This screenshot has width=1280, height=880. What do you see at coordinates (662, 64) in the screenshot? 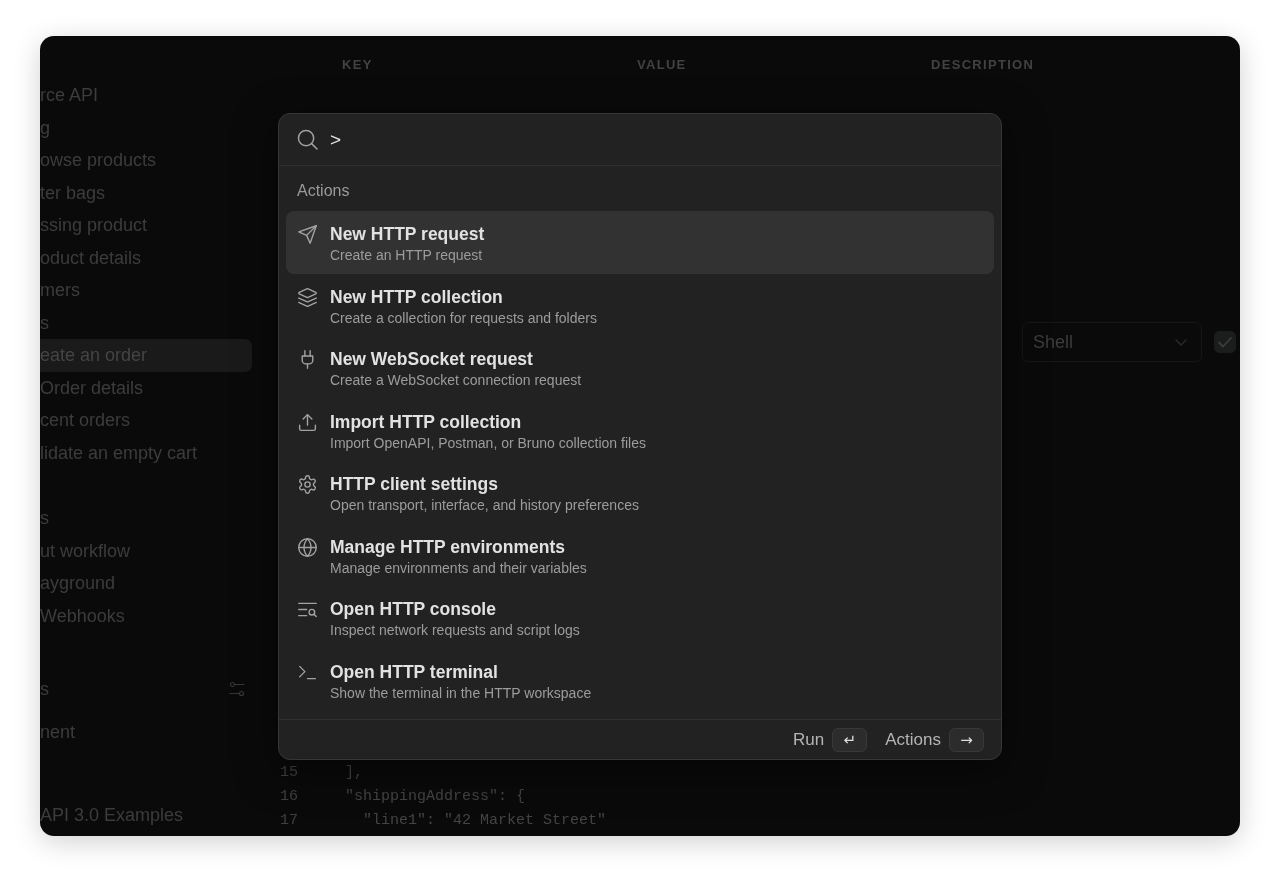
I see `column-header: VALUE` at bounding box center [662, 64].